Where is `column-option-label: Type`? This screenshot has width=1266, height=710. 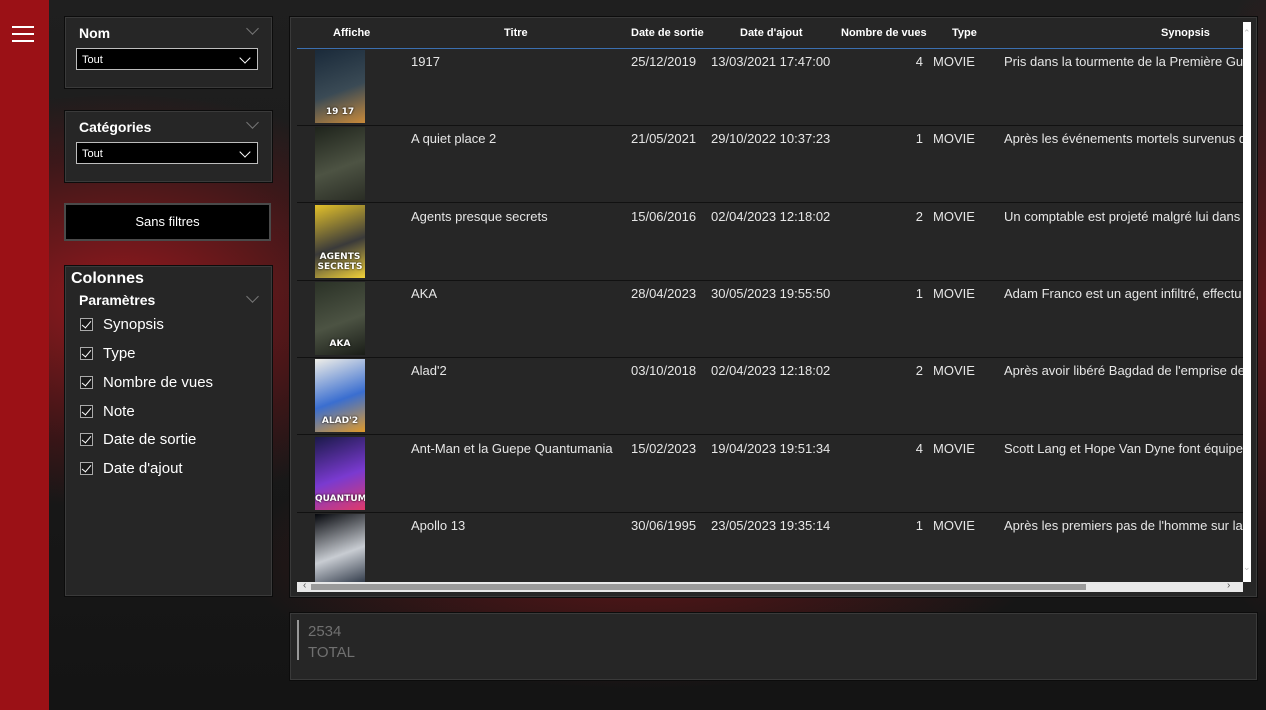
column-option-label: Type is located at coordinates (119, 353).